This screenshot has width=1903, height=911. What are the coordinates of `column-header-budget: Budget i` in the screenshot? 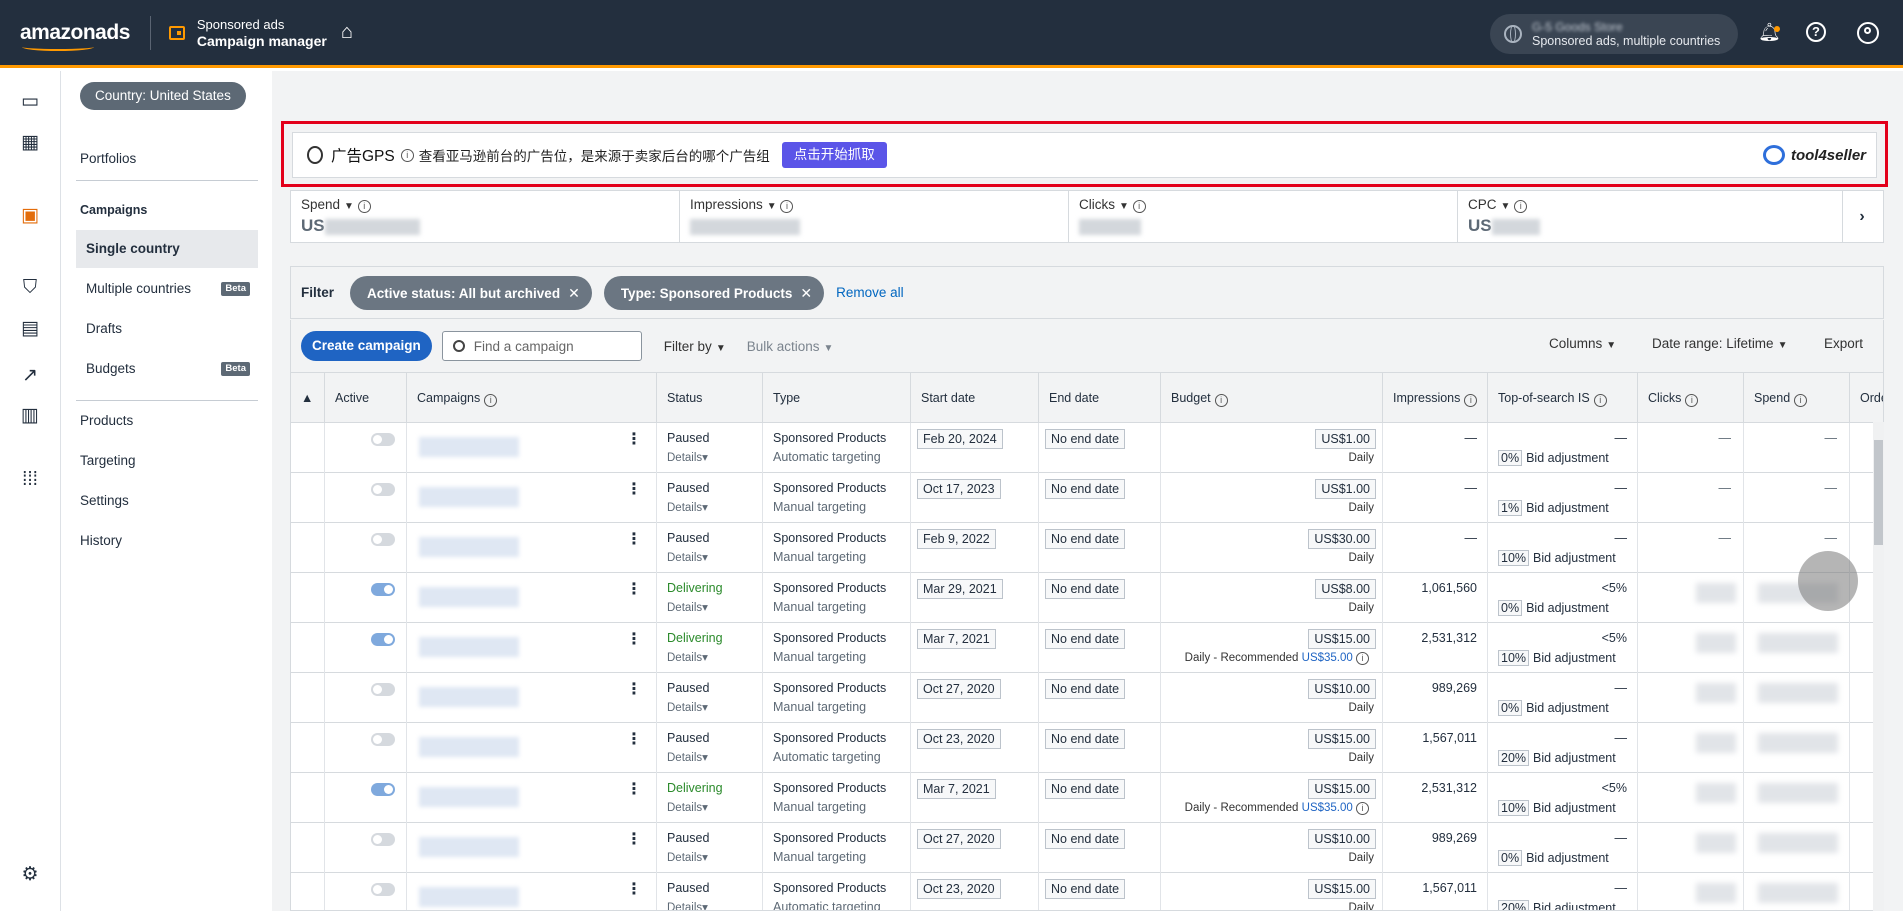 It's located at (1272, 398).